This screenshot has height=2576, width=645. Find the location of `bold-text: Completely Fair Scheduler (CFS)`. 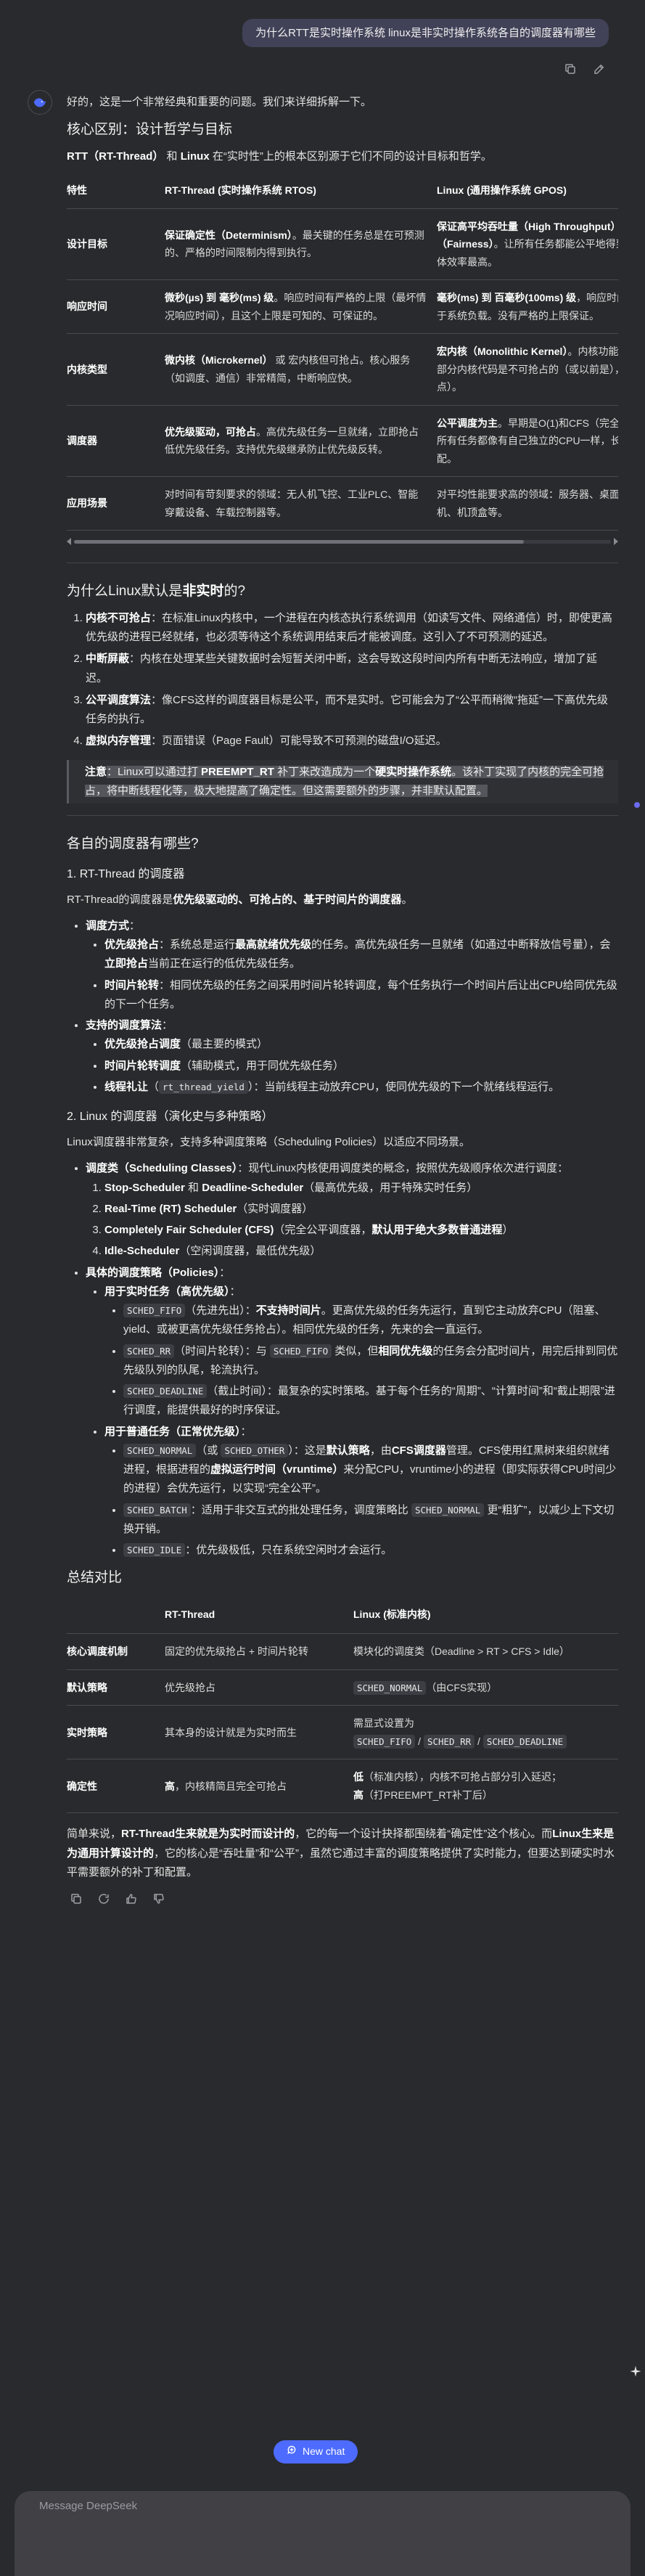

bold-text: Completely Fair Scheduler (CFS) is located at coordinates (189, 1230).